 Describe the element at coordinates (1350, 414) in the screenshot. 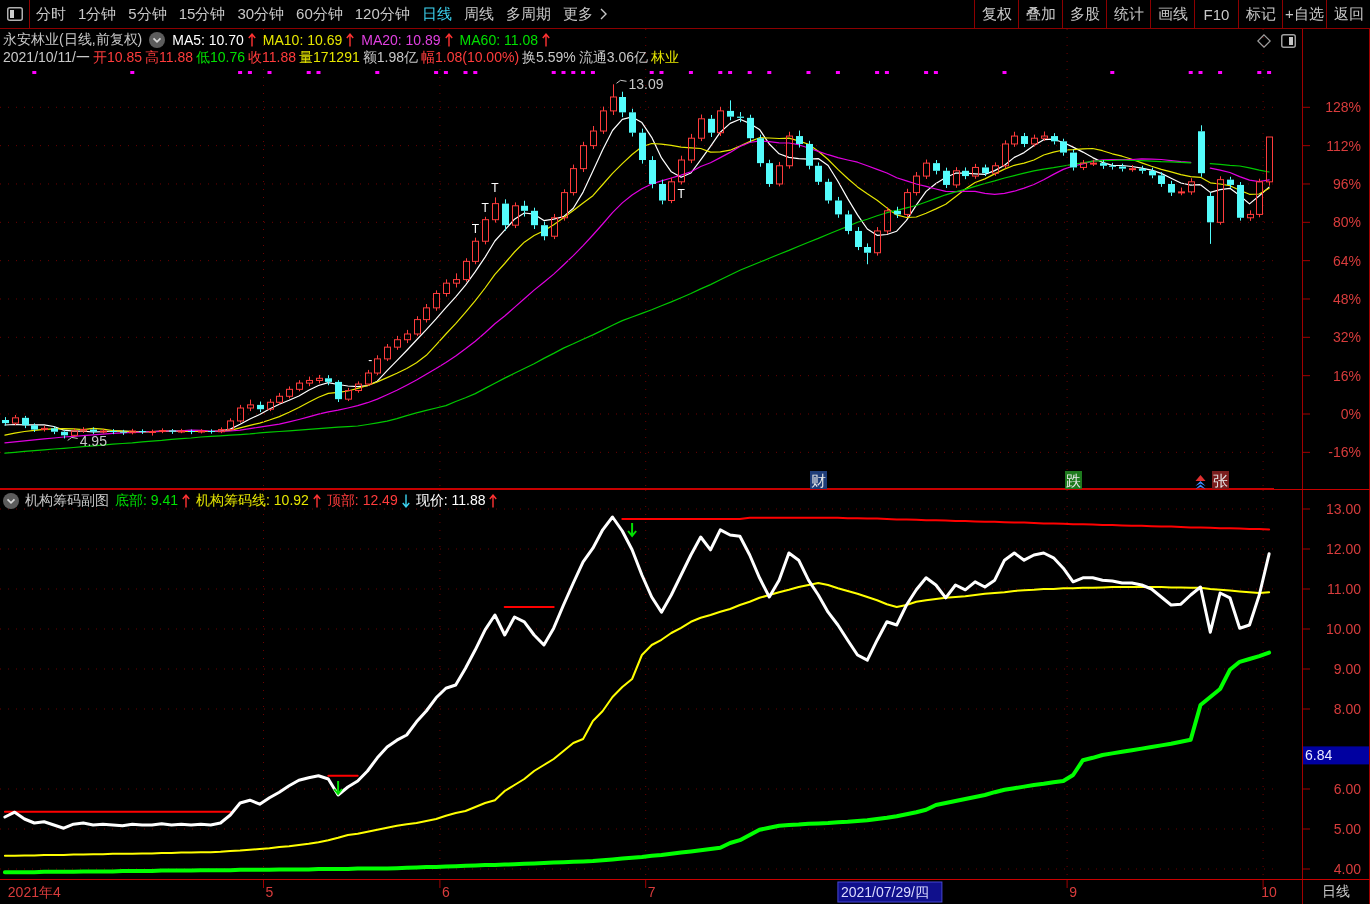

I see `axis-label: 0%` at that location.